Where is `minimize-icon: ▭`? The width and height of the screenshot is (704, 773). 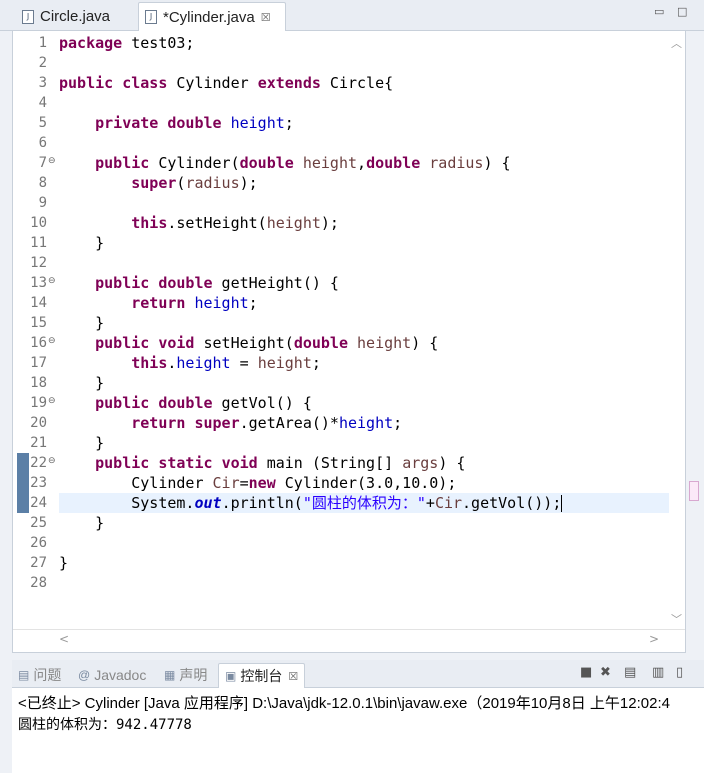 minimize-icon: ▭ is located at coordinates (659, 11).